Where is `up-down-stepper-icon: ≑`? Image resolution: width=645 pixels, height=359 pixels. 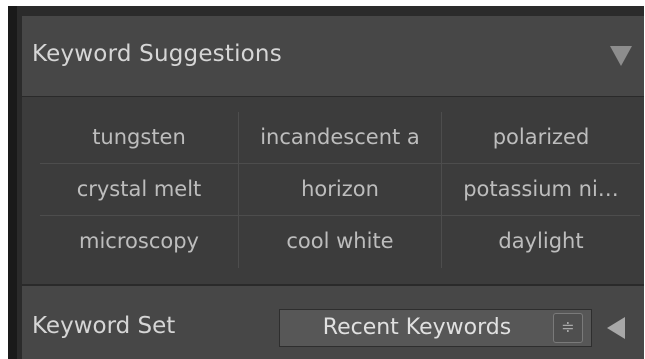
up-down-stepper-icon: ≑ is located at coordinates (568, 328).